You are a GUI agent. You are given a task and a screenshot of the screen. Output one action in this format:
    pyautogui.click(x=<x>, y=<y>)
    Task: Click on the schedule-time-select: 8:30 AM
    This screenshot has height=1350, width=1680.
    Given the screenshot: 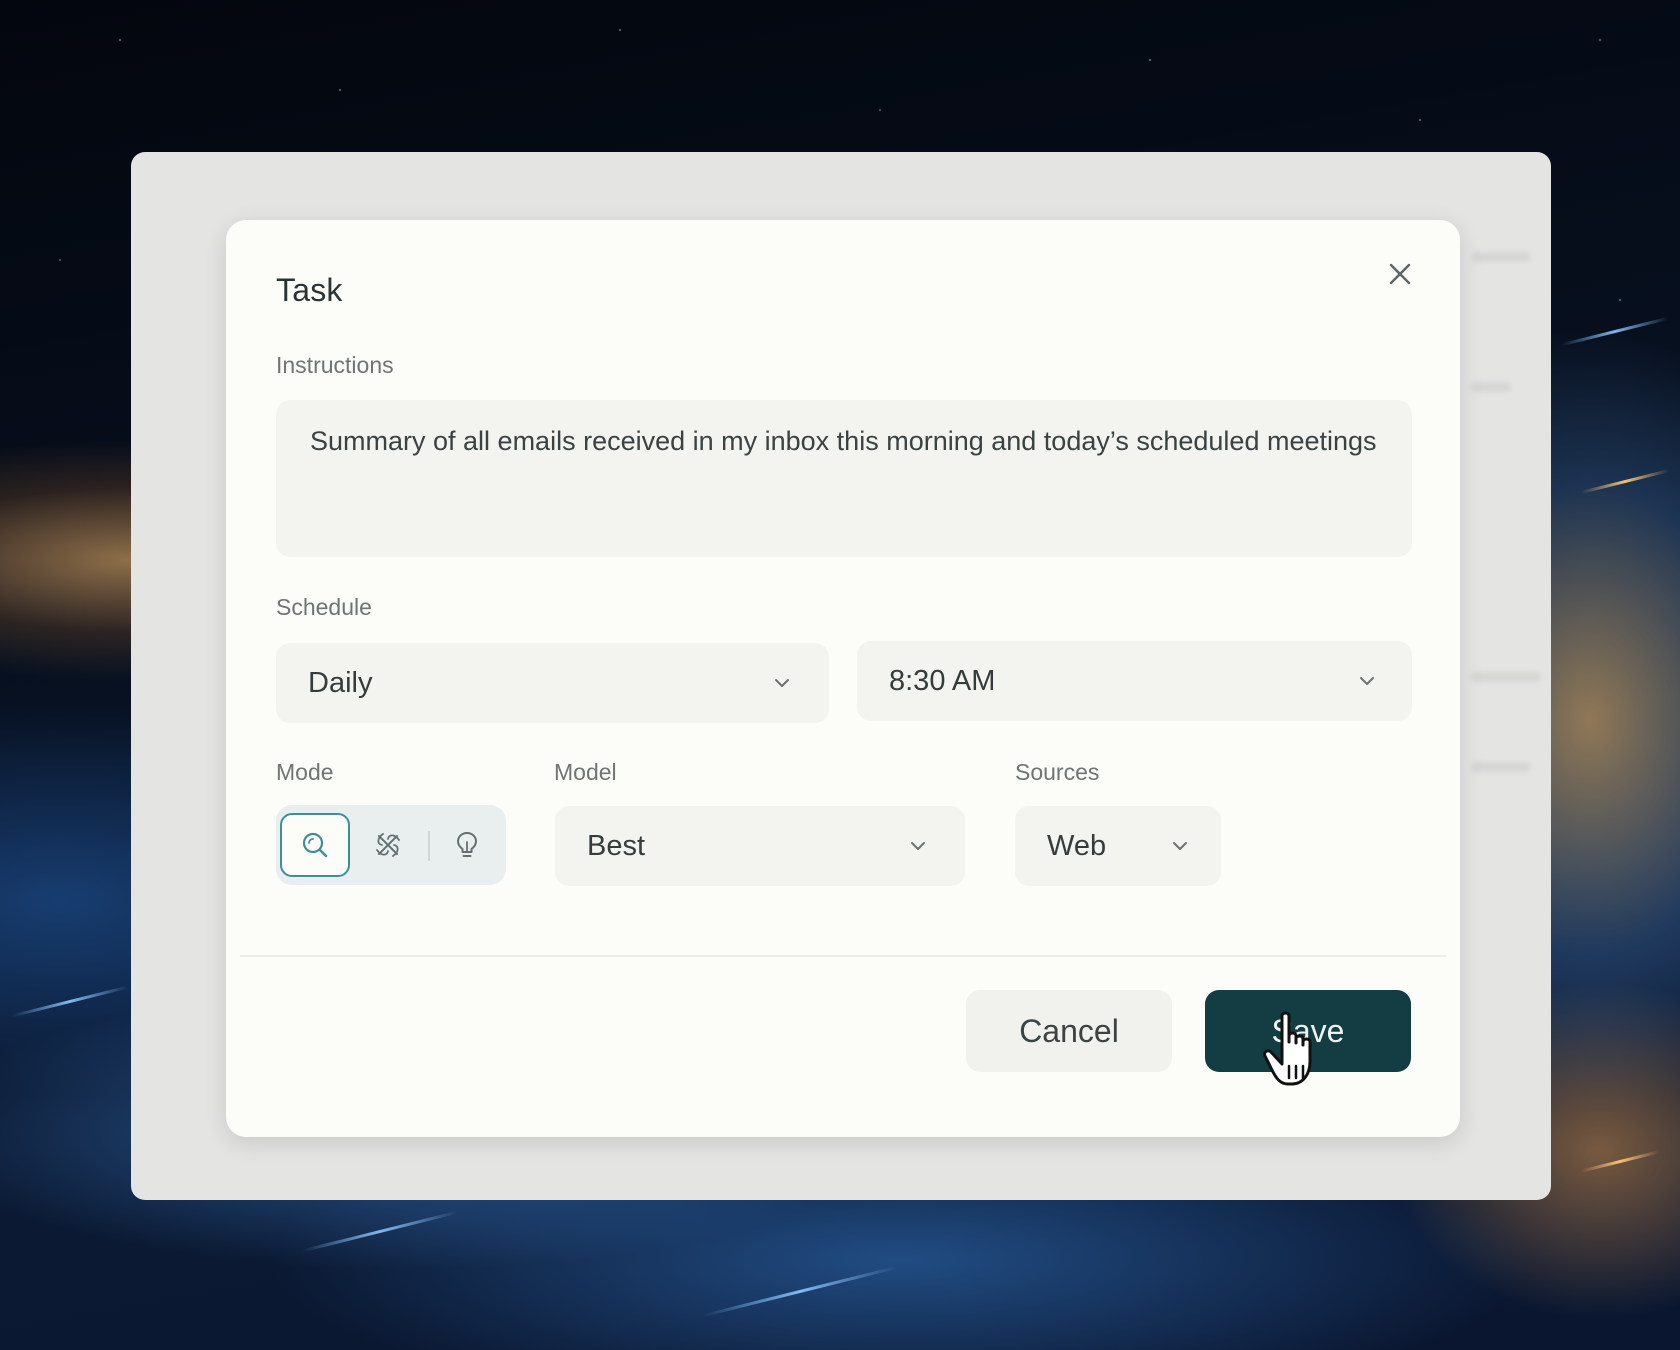 What is the action you would take?
    pyautogui.click(x=1134, y=681)
    